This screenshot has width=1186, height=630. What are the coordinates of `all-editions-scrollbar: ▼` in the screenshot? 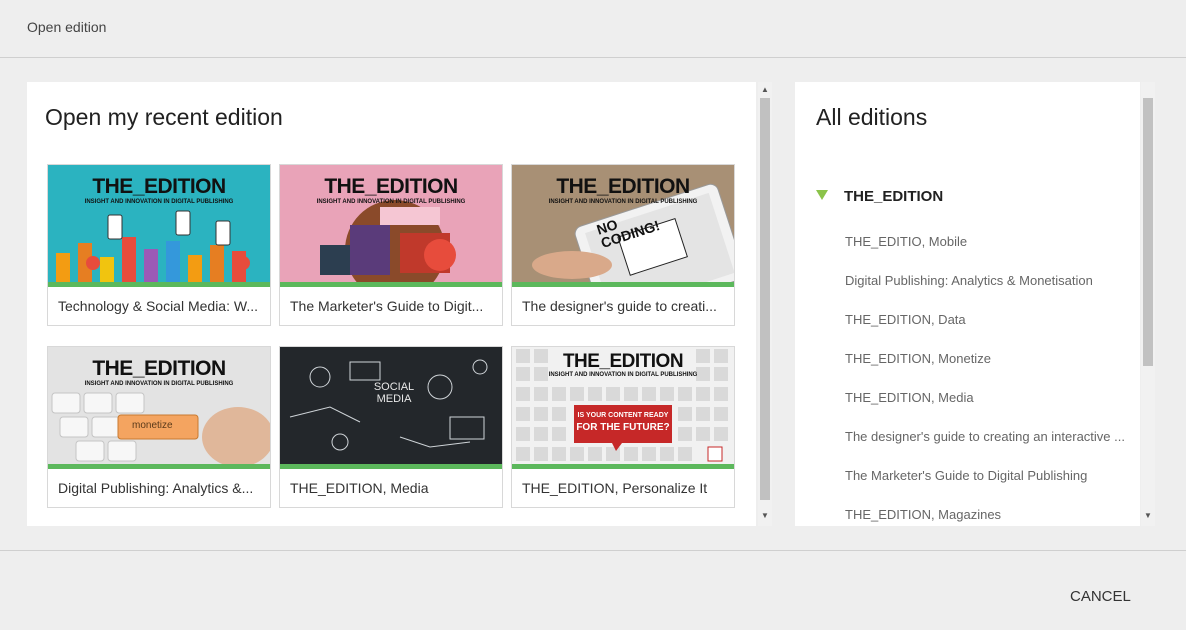 It's located at (1148, 304).